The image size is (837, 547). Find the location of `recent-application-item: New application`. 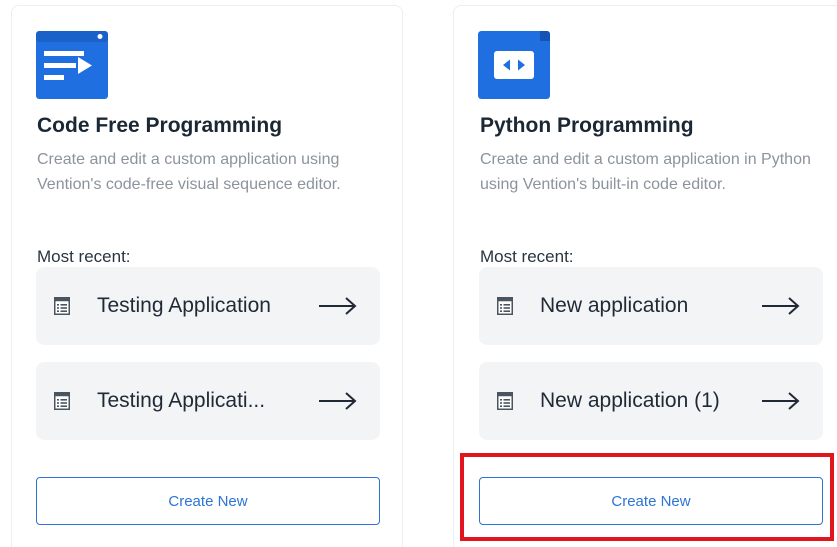

recent-application-item: New application is located at coordinates (651, 306).